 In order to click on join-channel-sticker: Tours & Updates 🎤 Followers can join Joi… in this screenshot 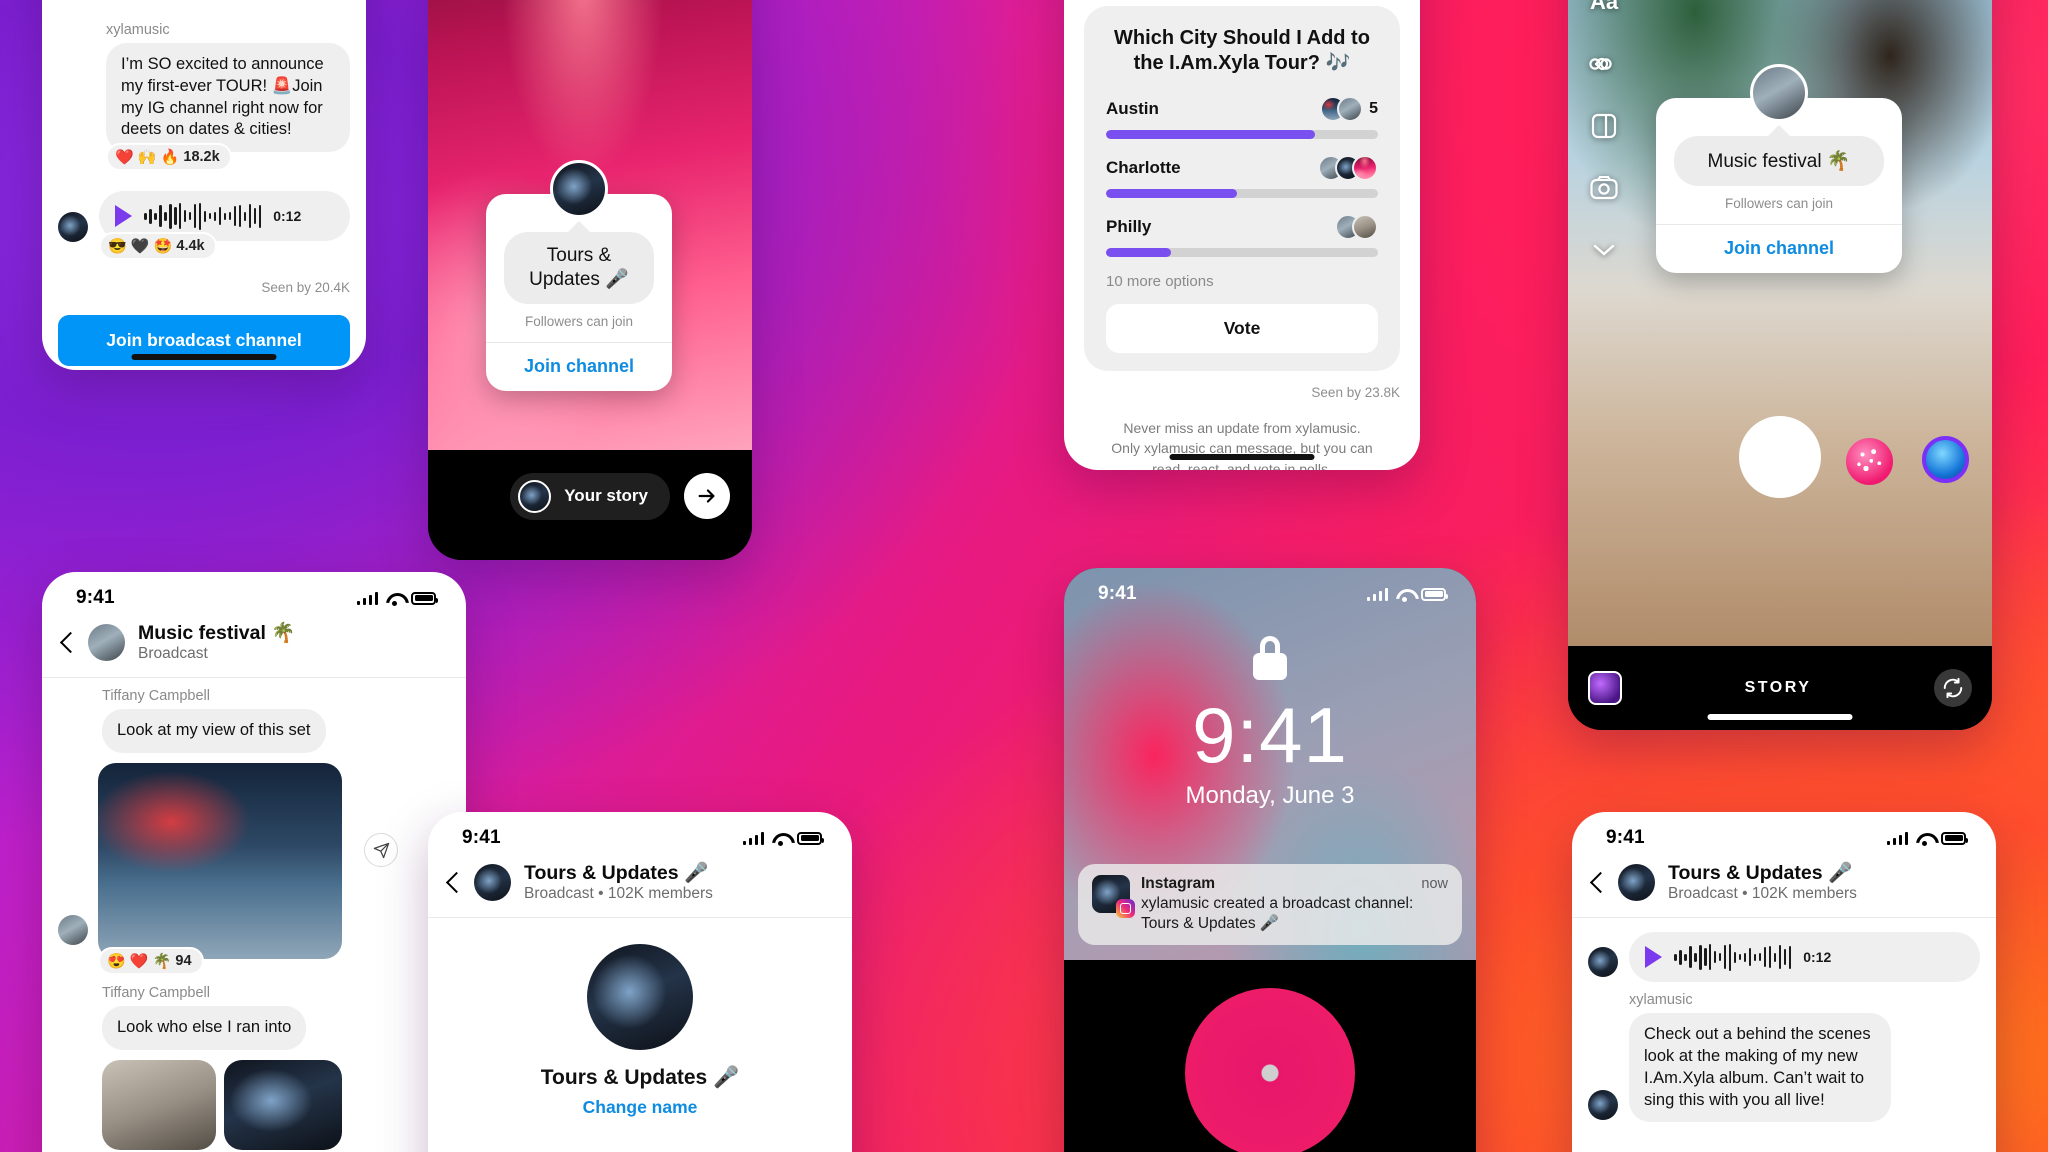, I will do `click(579, 275)`.